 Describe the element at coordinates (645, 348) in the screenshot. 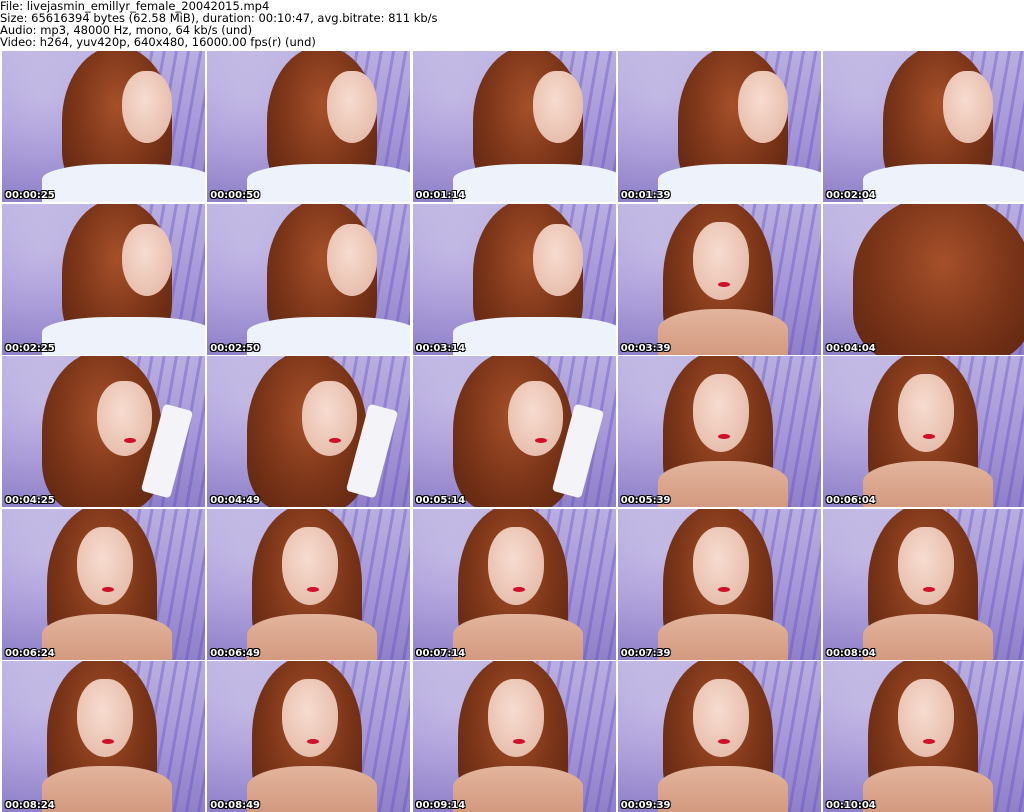

I see `thumbnail-timestamp: 00:03:39` at that location.